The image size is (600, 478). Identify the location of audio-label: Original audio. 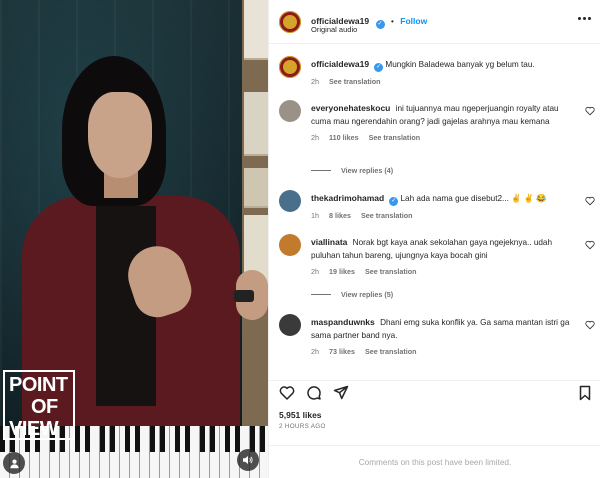
(334, 29).